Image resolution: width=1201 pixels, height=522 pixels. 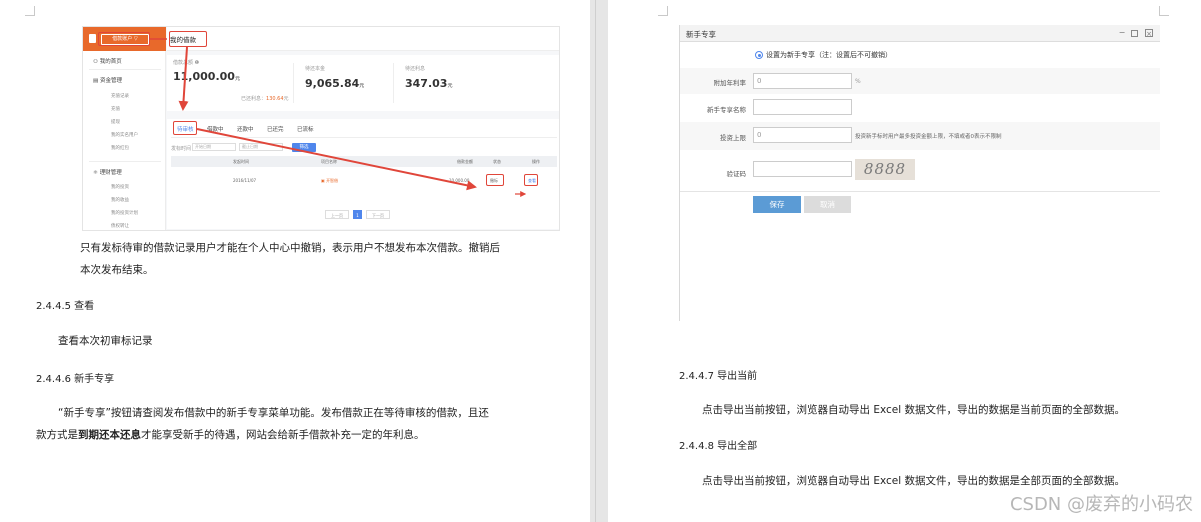 I want to click on form-row: 附加年利率 0 %, so click(x=920, y=81).